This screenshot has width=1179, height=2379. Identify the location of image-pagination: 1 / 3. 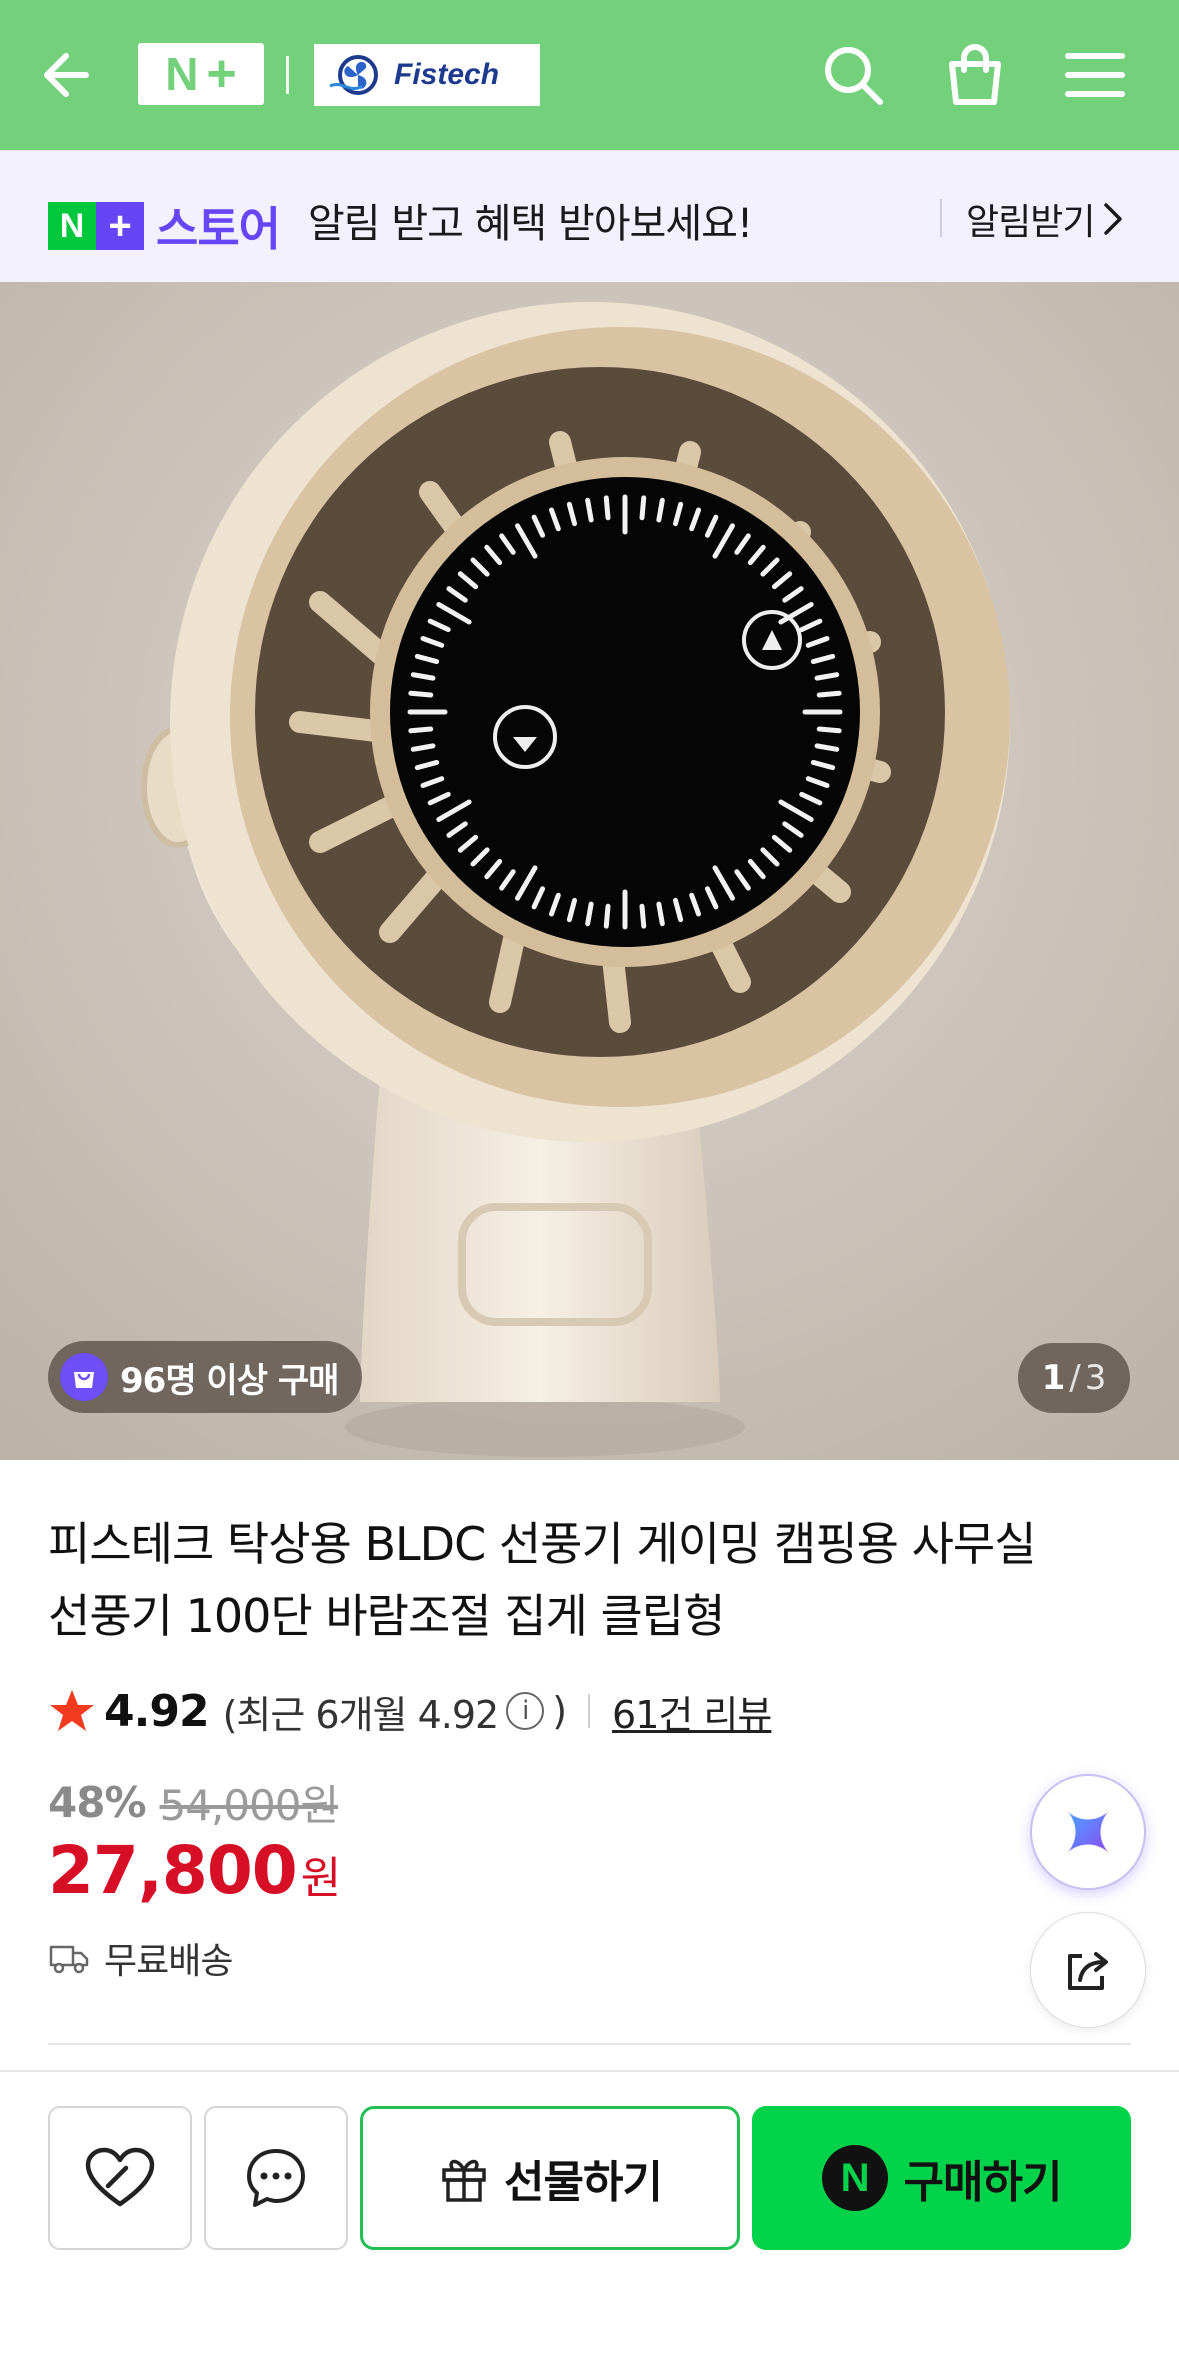
(1074, 1378).